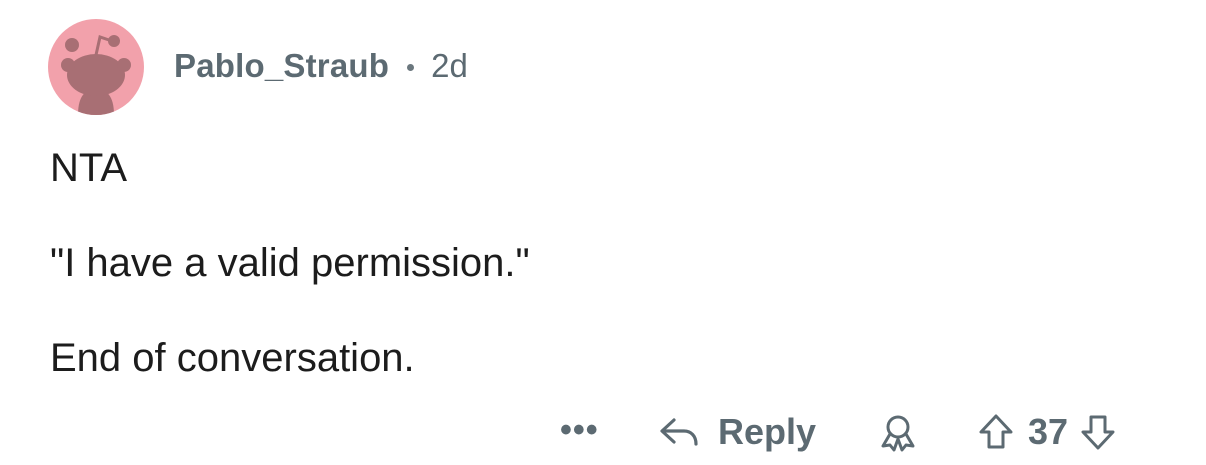 The height and width of the screenshot is (465, 1206). I want to click on downvote-icon, so click(1098, 432).